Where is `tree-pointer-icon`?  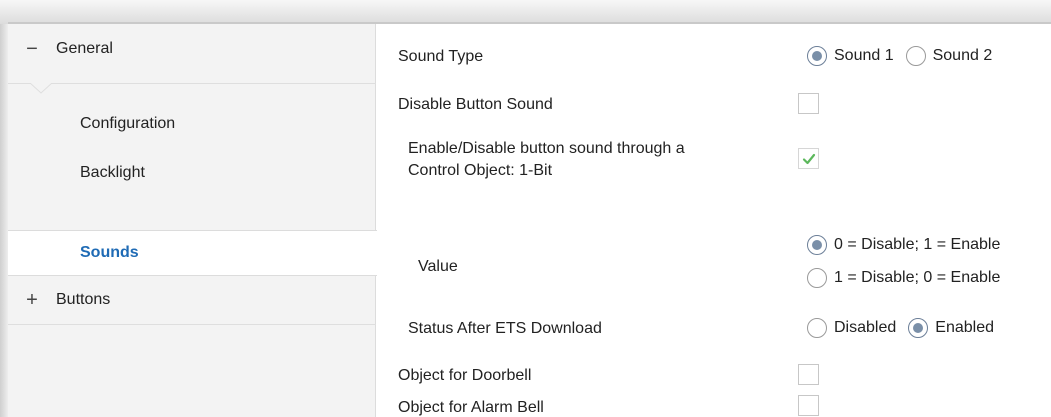
tree-pointer-icon is located at coordinates (41, 88).